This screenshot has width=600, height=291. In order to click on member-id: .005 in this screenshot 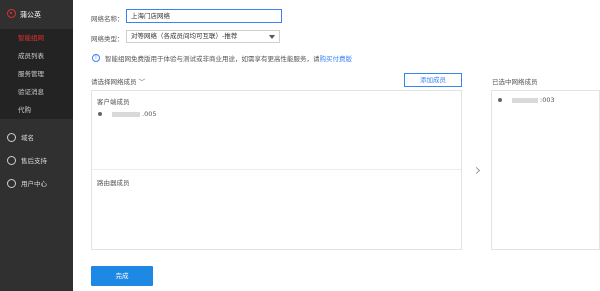, I will do `click(149, 114)`.